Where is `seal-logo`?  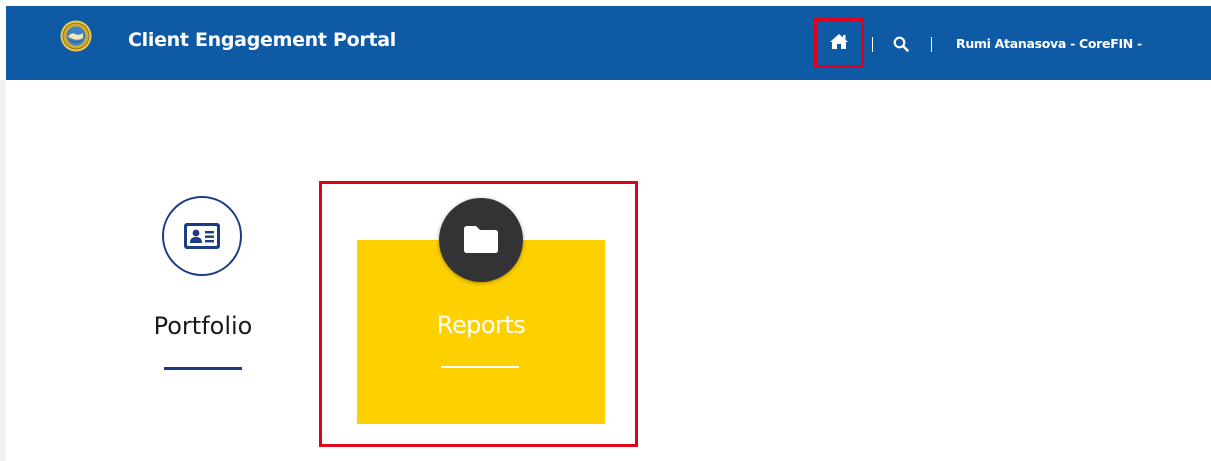
seal-logo is located at coordinates (76, 36).